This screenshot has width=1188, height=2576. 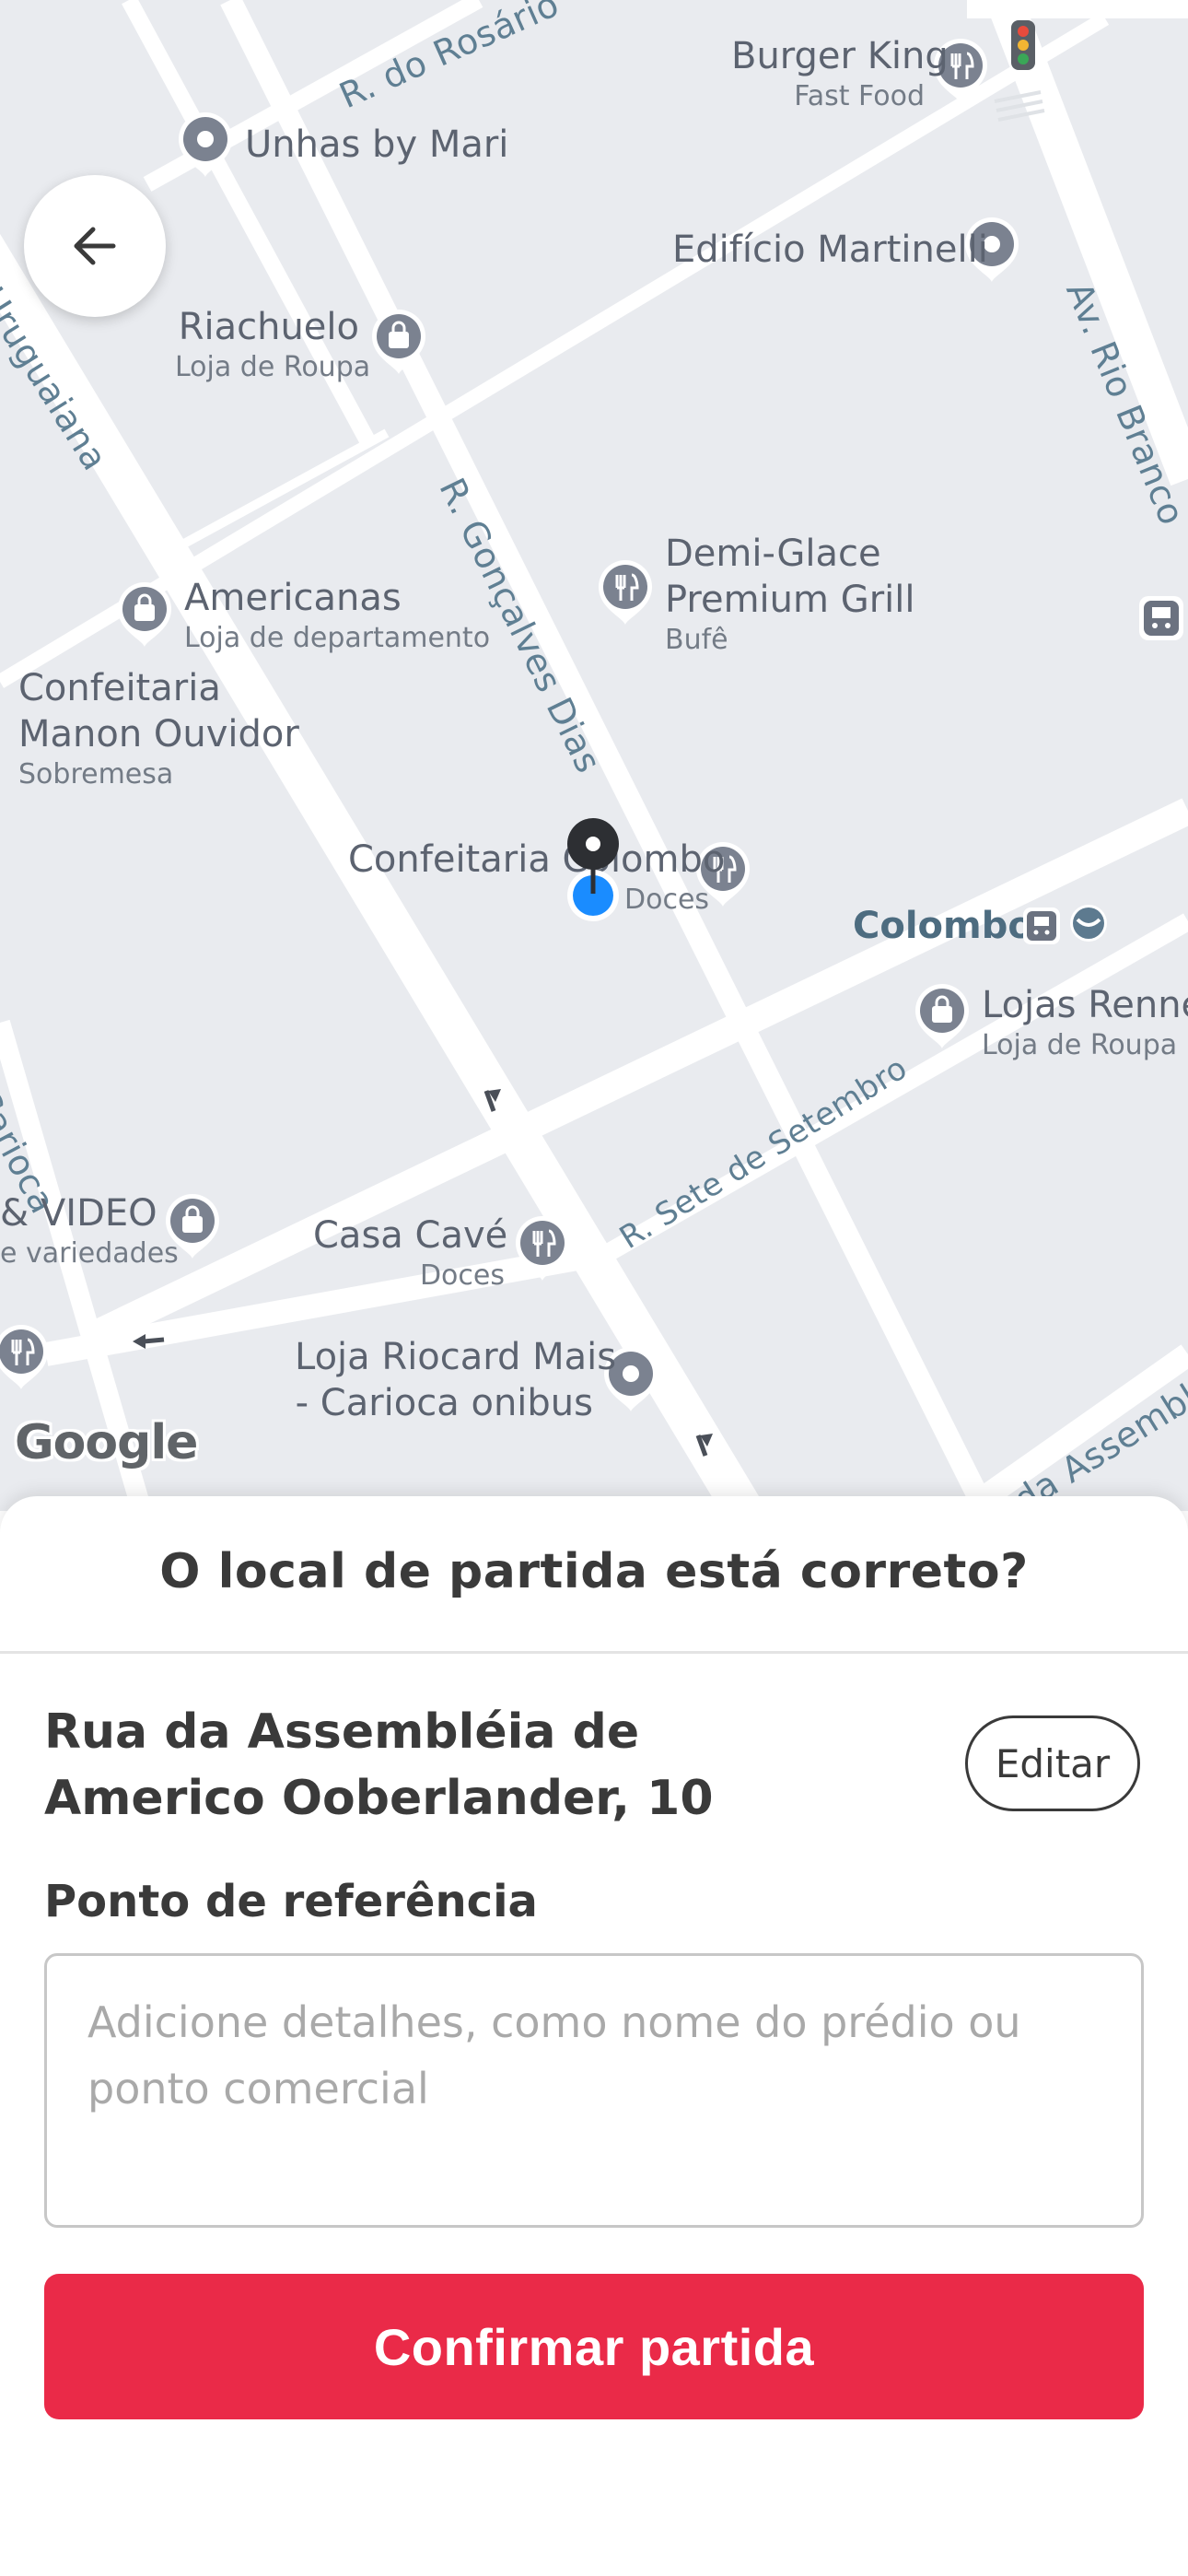 I want to click on back-arrow-icon, so click(x=95, y=246).